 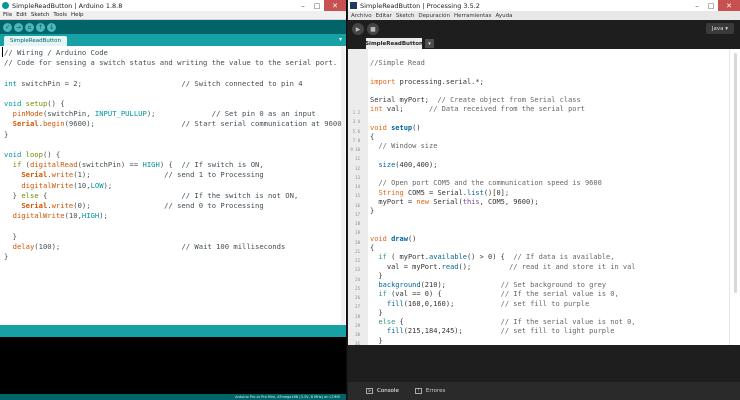 I want to click on processing-close-button: ✕, so click(x=729, y=5).